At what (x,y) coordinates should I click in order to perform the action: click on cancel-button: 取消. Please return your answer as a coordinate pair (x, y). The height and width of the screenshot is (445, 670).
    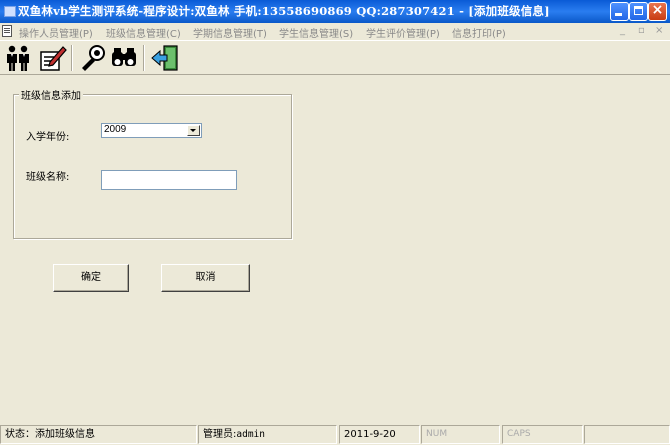
    Looking at the image, I should click on (205, 278).